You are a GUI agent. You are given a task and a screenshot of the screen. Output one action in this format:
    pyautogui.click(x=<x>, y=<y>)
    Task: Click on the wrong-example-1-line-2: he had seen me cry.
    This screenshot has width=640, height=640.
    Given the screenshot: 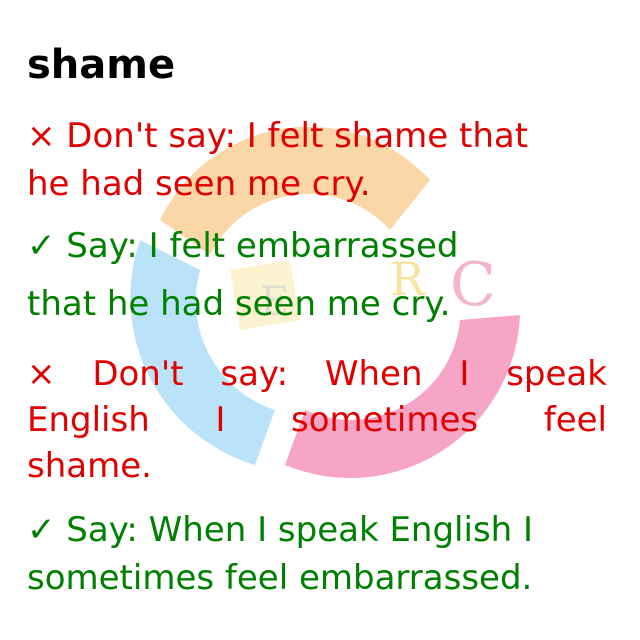 What is the action you would take?
    pyautogui.click(x=199, y=184)
    